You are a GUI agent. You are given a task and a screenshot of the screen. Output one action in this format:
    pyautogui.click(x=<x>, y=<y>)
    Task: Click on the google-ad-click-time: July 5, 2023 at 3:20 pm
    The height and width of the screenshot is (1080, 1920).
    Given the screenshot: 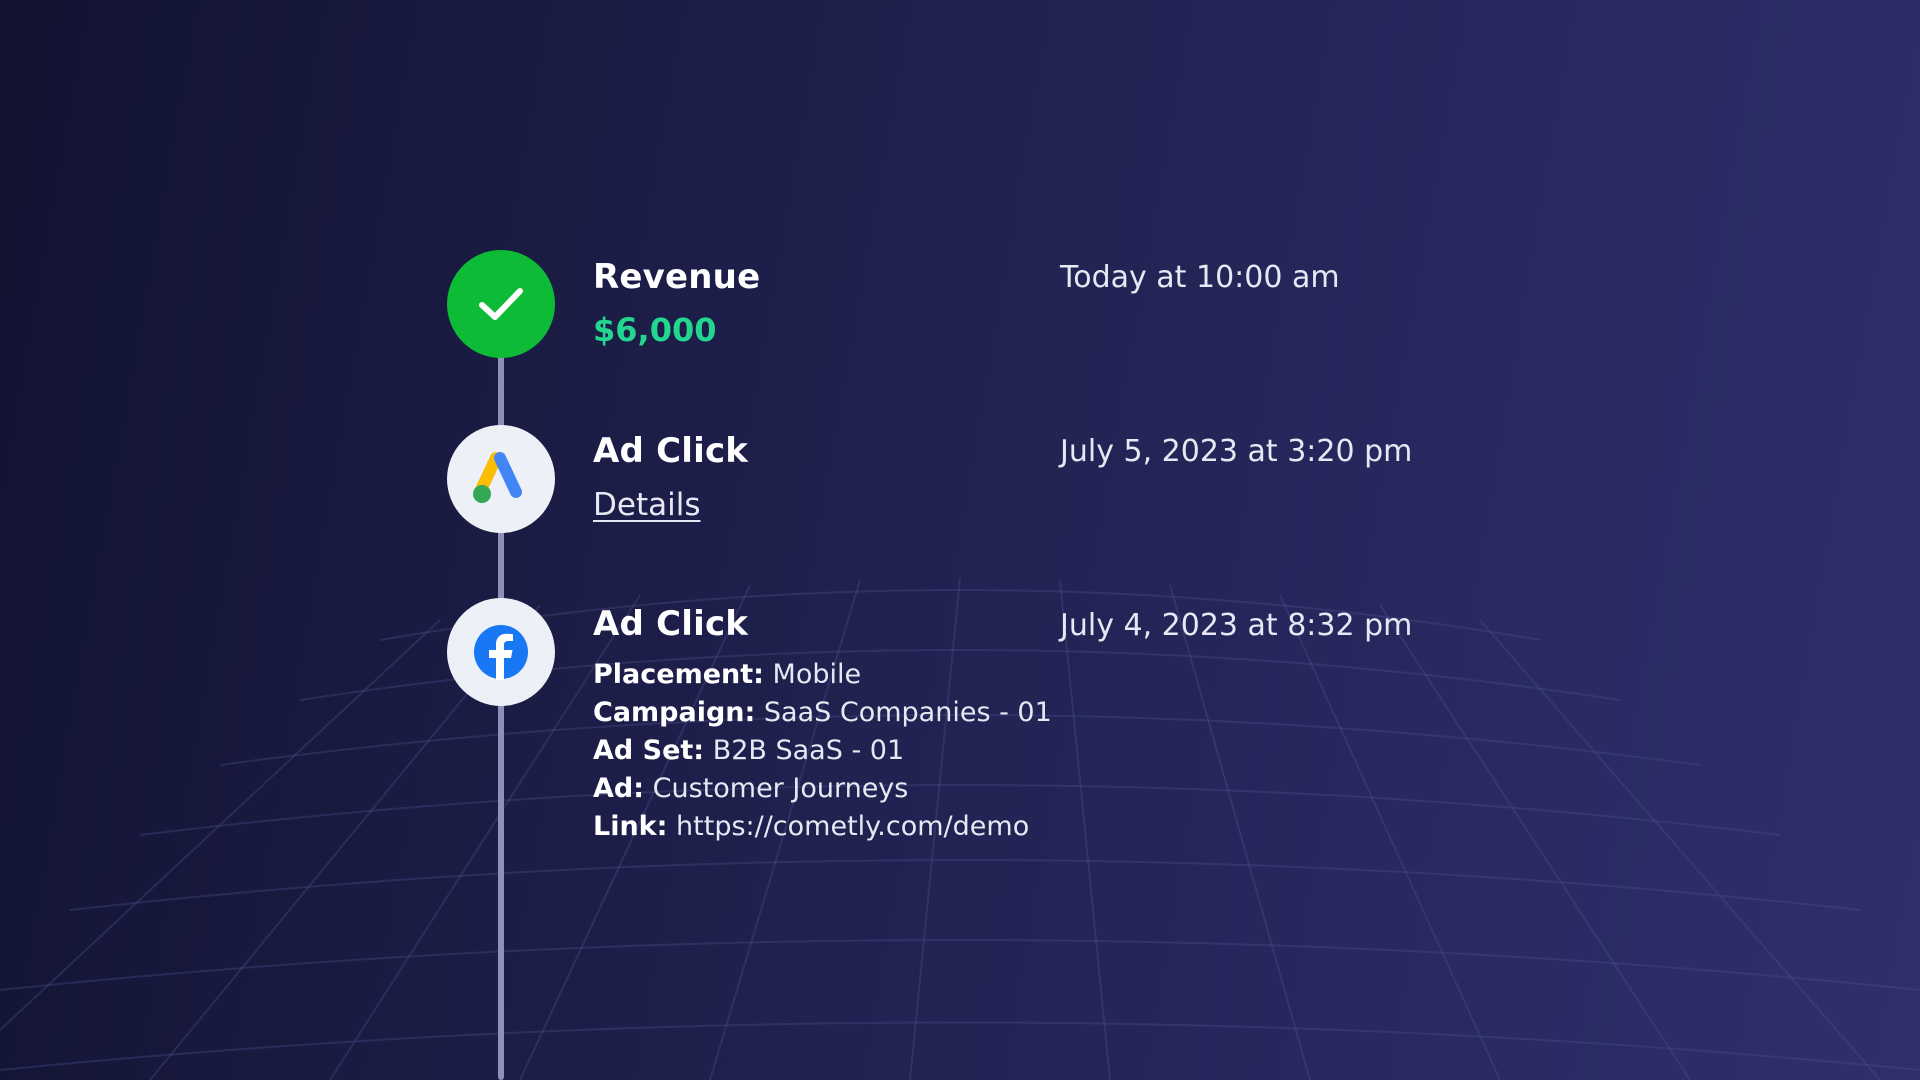 What is the action you would take?
    pyautogui.click(x=1236, y=451)
    